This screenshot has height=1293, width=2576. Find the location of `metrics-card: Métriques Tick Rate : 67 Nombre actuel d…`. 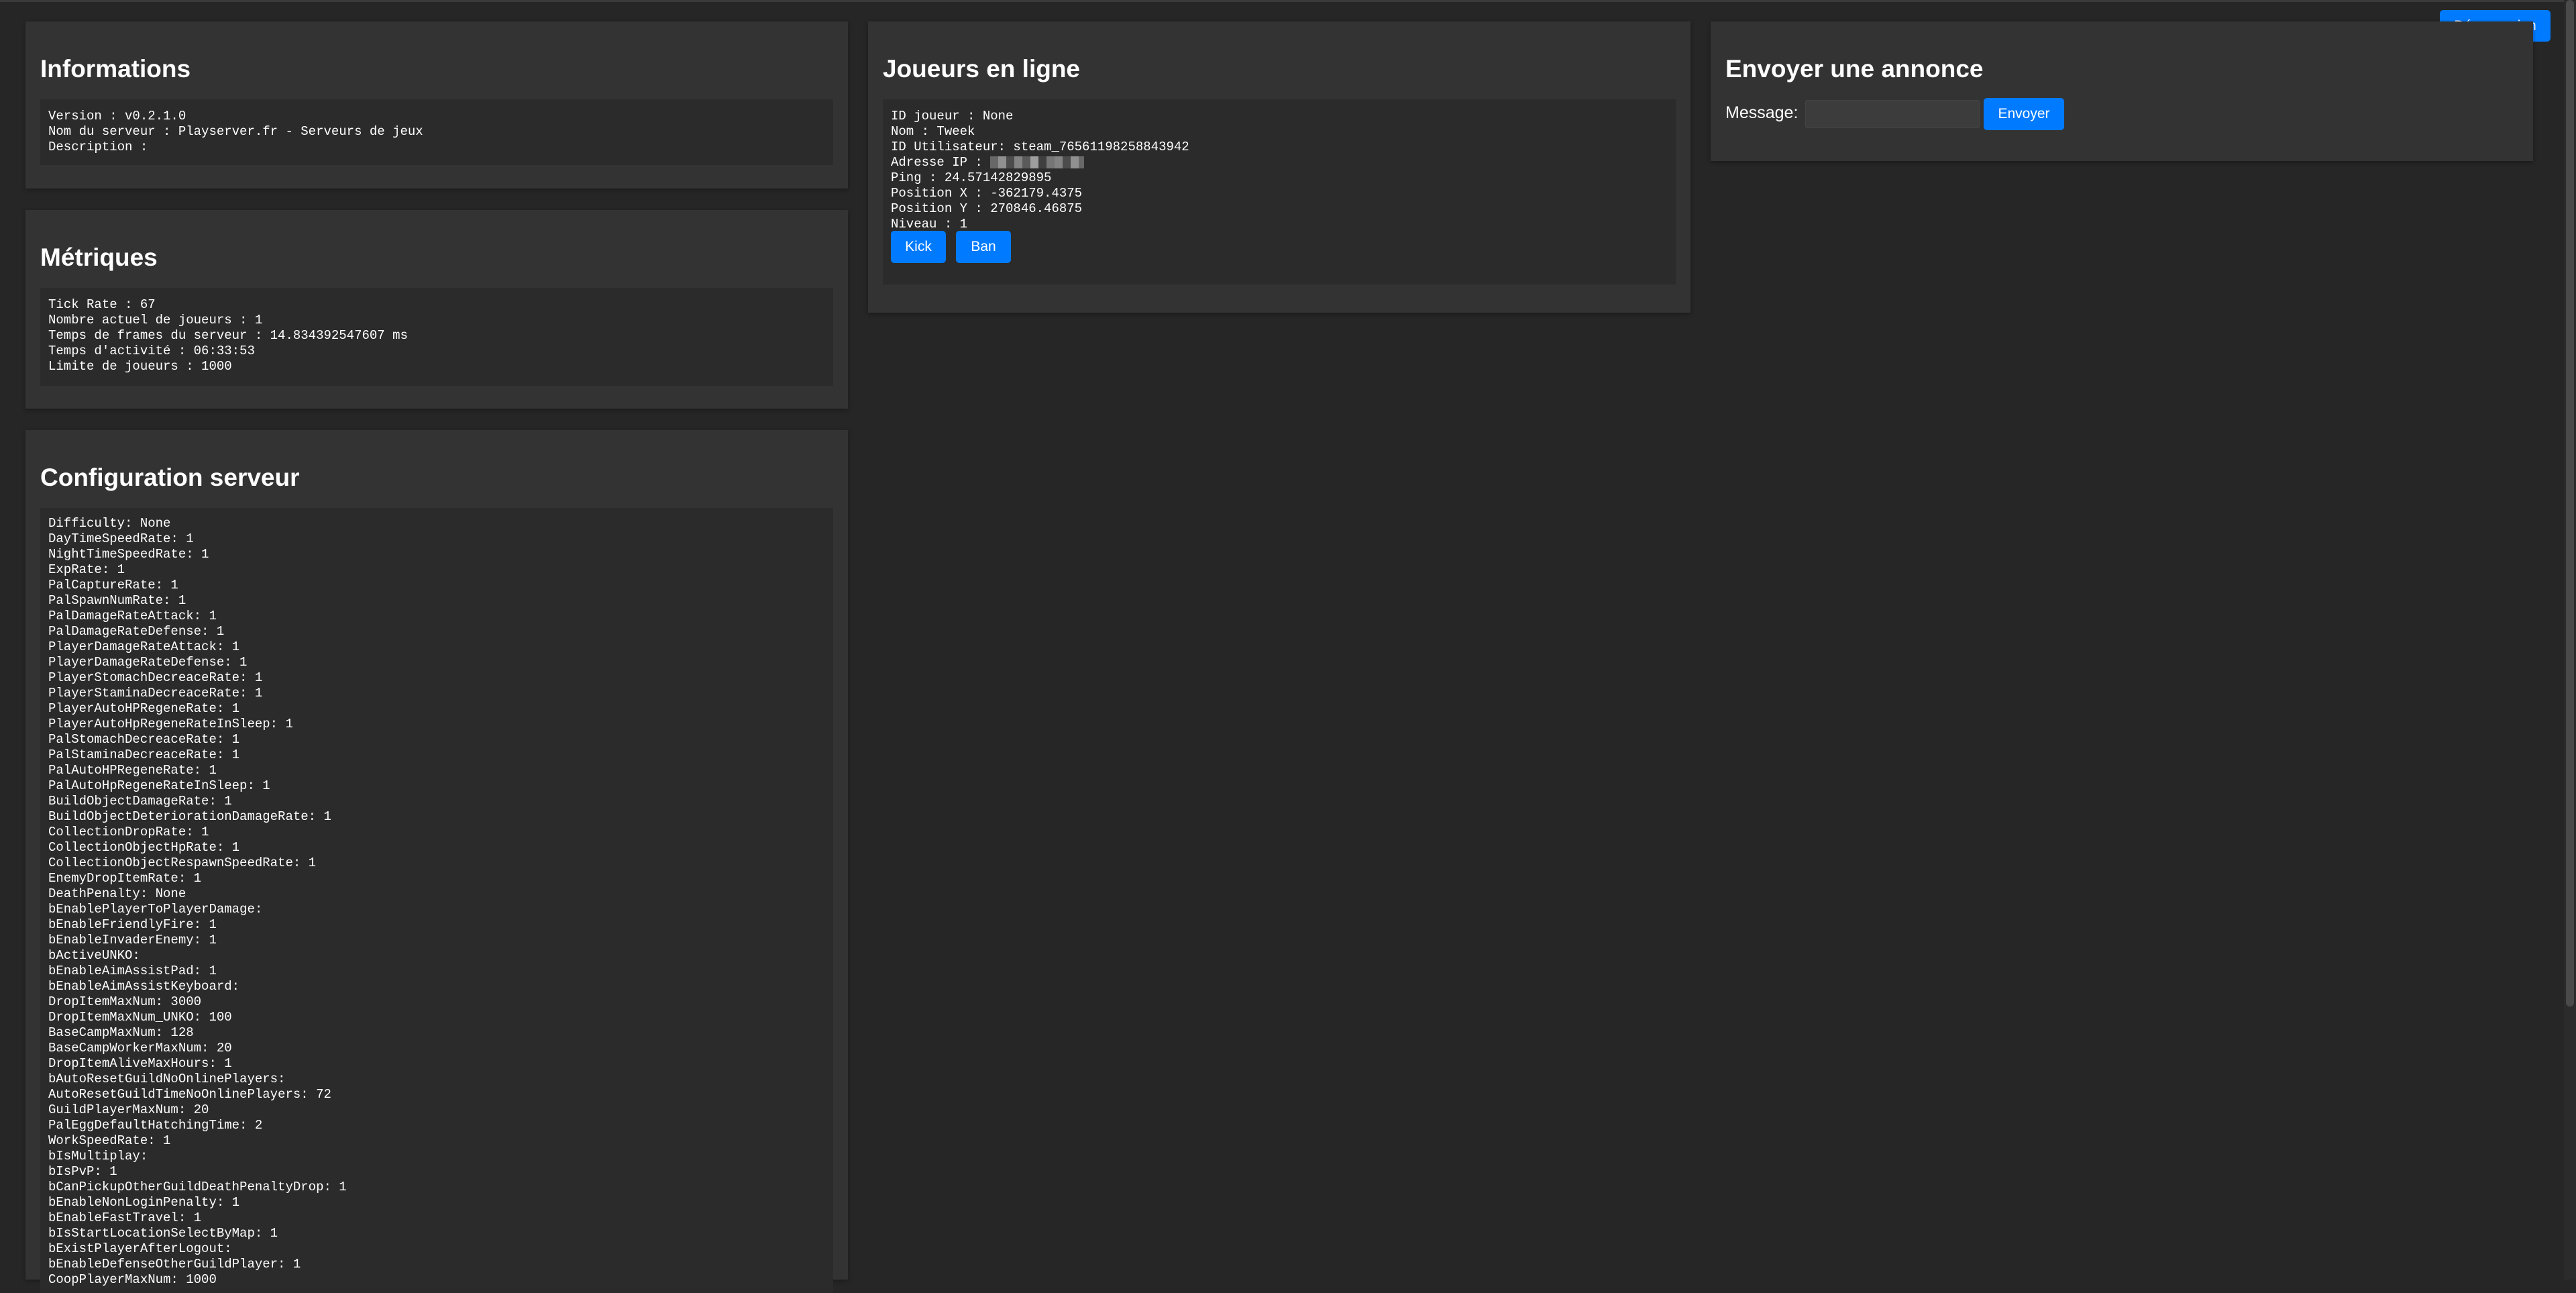

metrics-card: Métriques Tick Rate : 67 Nombre actuel d… is located at coordinates (436, 309).